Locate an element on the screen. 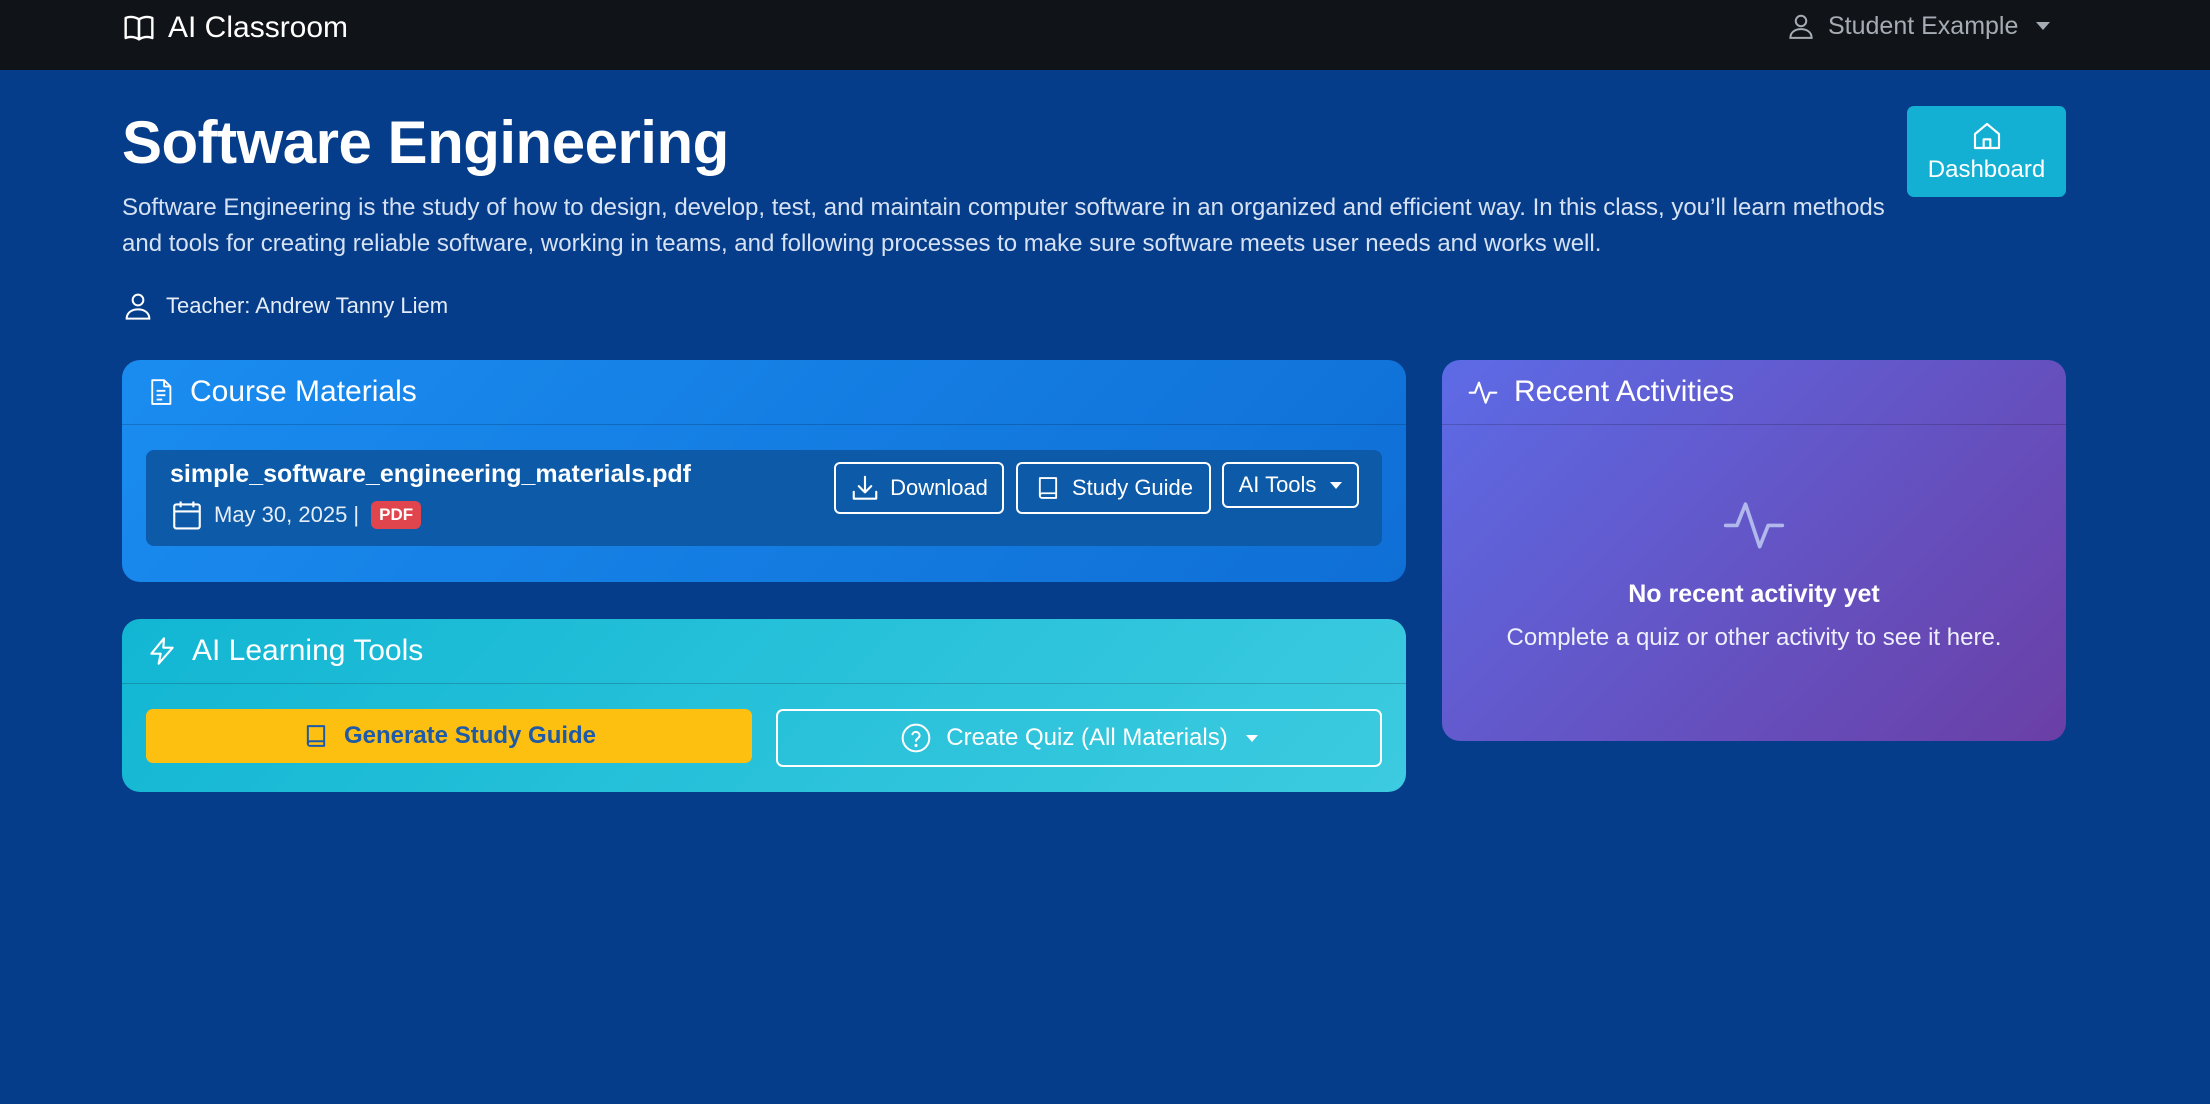 Image resolution: width=2210 pixels, height=1104 pixels. recent-activities-header: Recent Activities is located at coordinates (1754, 392).